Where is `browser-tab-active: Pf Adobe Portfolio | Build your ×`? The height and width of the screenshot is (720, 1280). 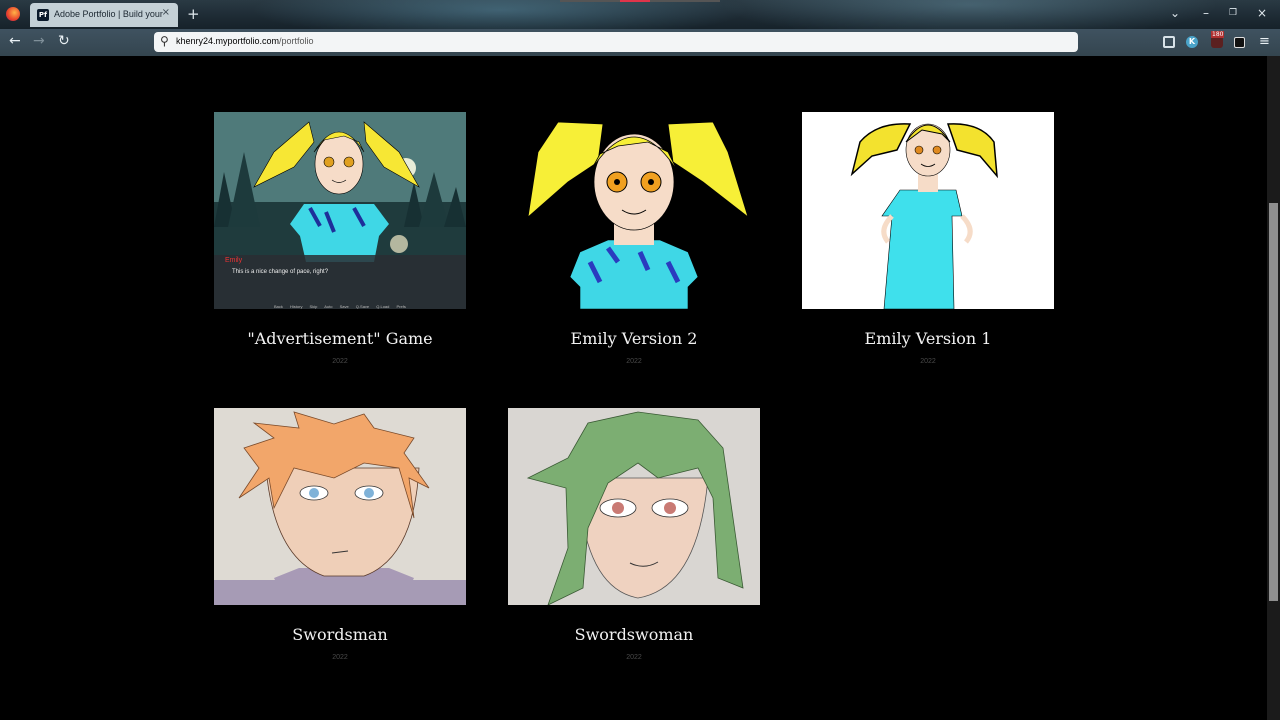 browser-tab-active: Pf Adobe Portfolio | Build your × is located at coordinates (104, 15).